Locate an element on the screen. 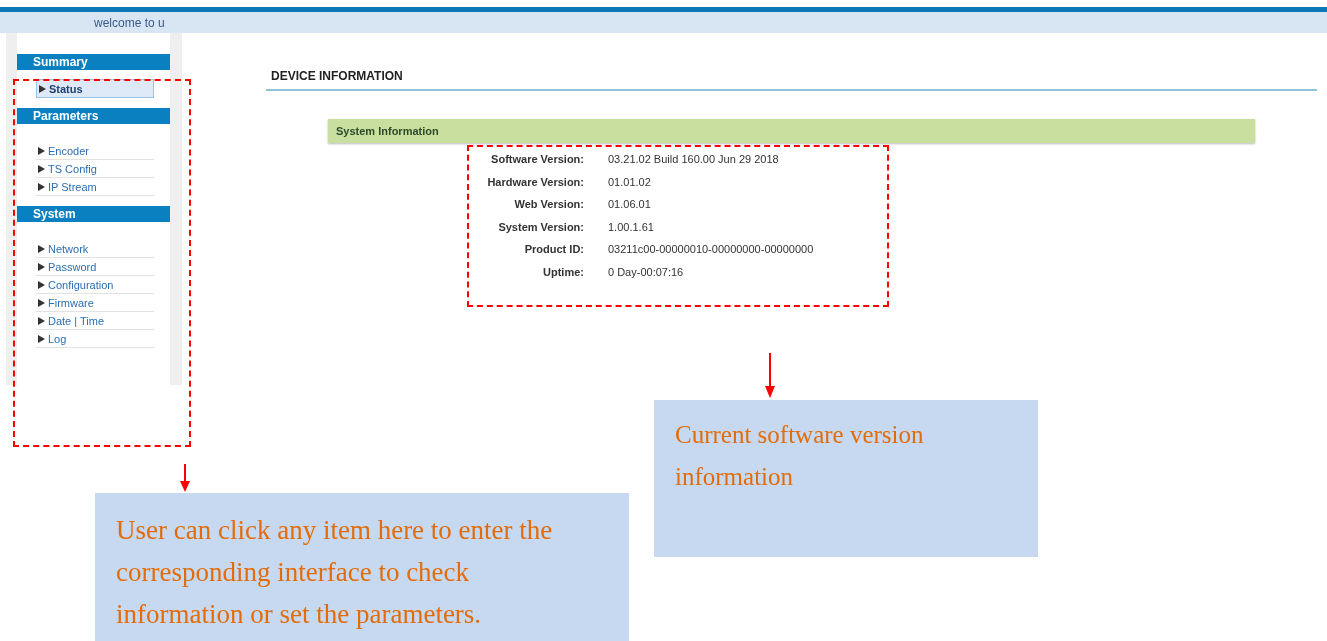 Image resolution: width=1327 pixels, height=641 pixels. triangle-icon is located at coordinates (42, 88).